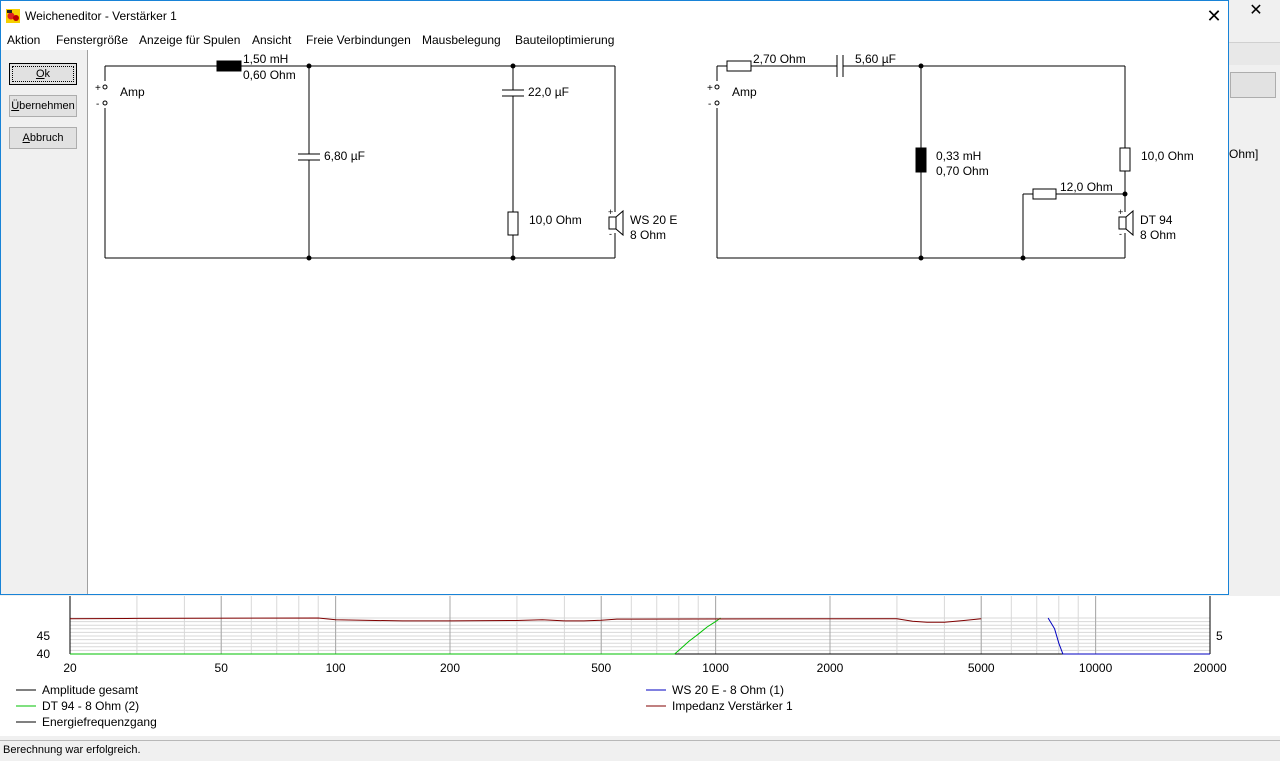  Describe the element at coordinates (1210, 668) in the screenshot. I see `chart-x-tick-label: 20000` at that location.